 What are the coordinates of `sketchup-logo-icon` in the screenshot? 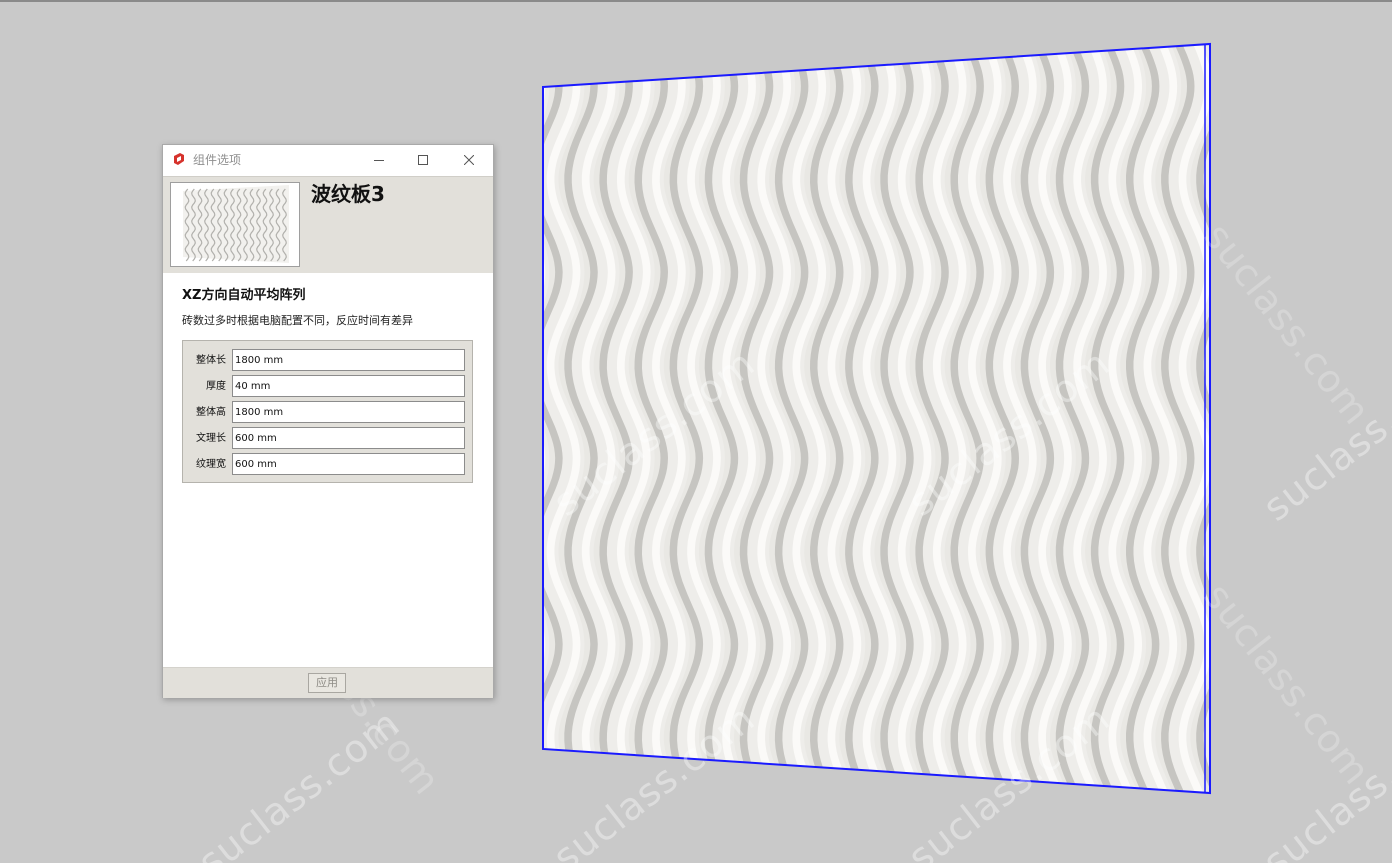 It's located at (179, 159).